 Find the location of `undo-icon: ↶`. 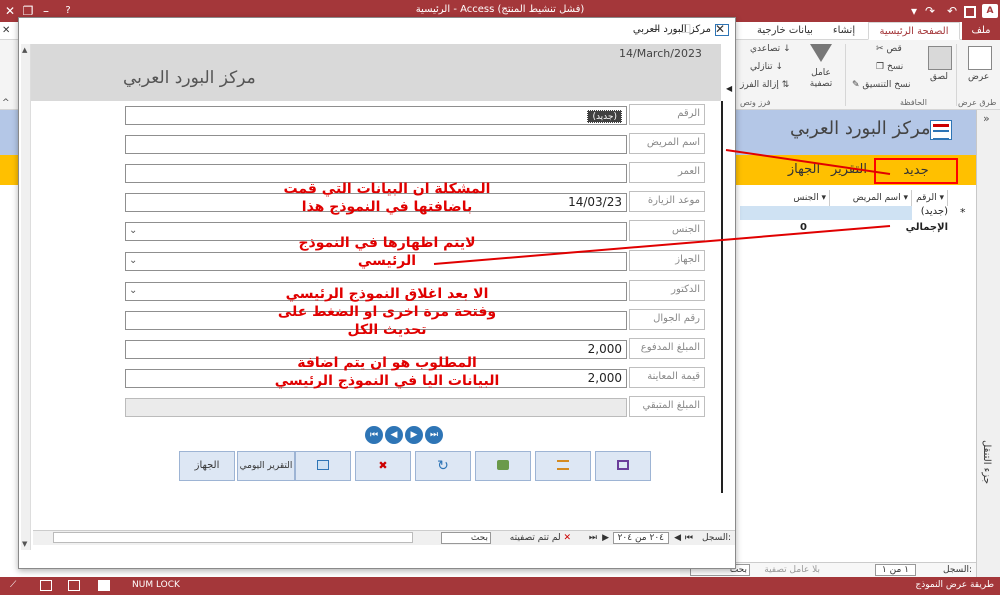

undo-icon: ↶ is located at coordinates (952, 11).